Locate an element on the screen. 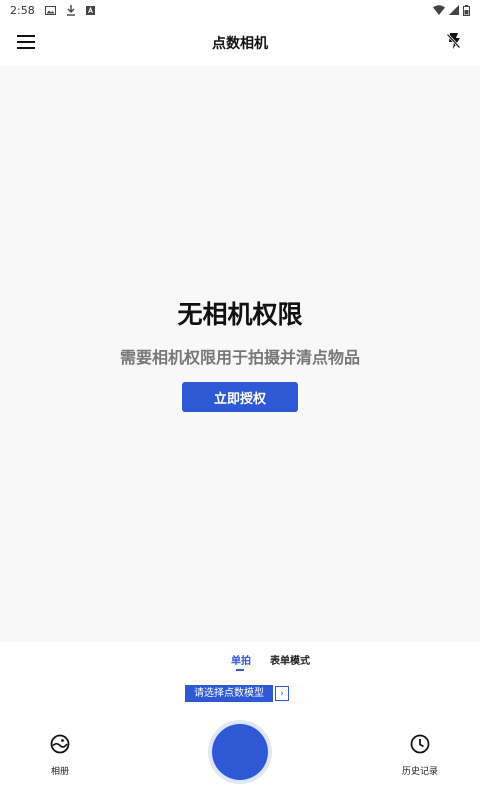 The width and height of the screenshot is (480, 800). clock-icon is located at coordinates (420, 746).